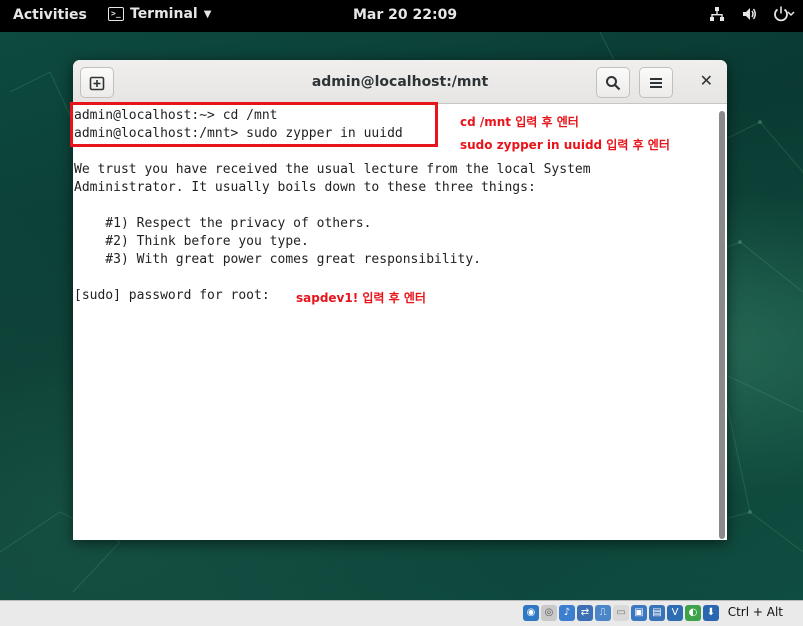 The width and height of the screenshot is (803, 626). I want to click on terminal-icon: >_, so click(116, 14).